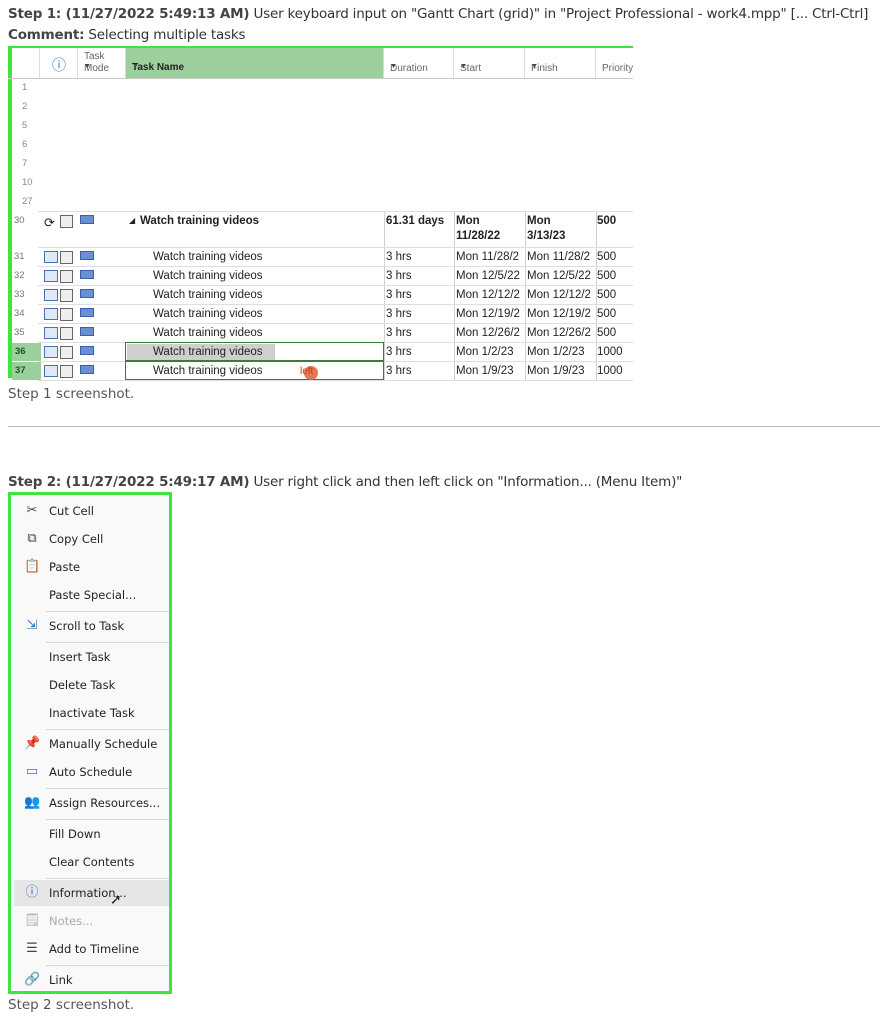 This screenshot has width=880, height=1019. What do you see at coordinates (468, 221) in the screenshot?
I see `start-cell-line1: Mon` at bounding box center [468, 221].